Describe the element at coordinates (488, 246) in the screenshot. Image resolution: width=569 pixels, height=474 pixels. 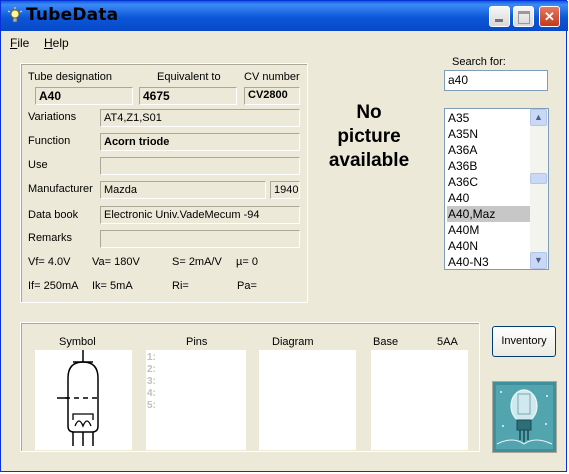
I see `tube-list-item: A40N` at that location.